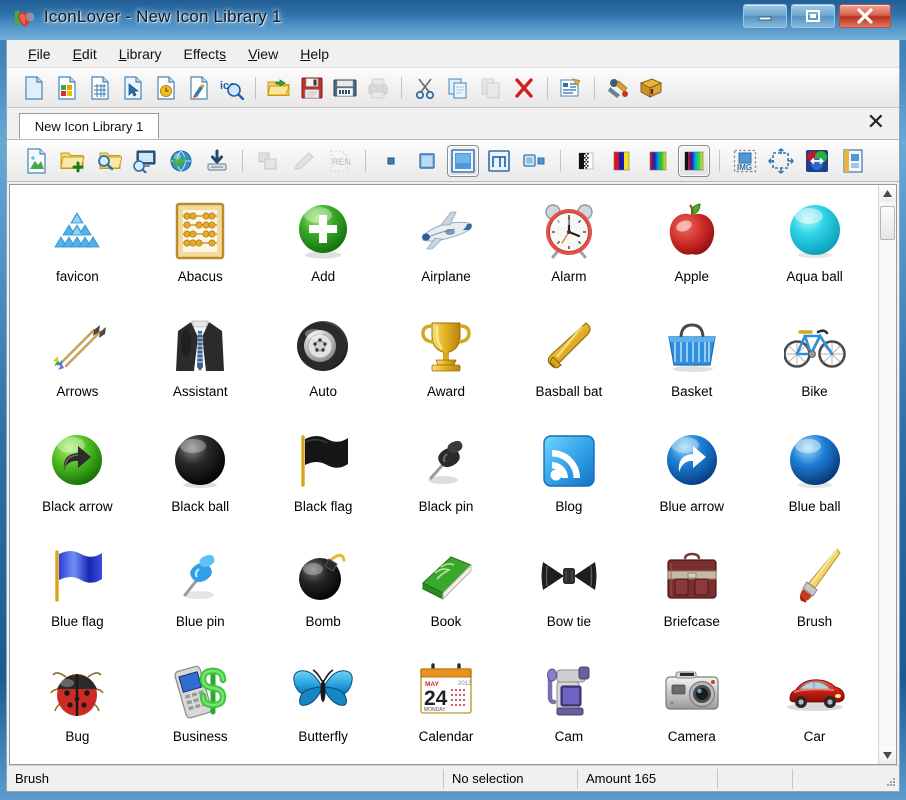  What do you see at coordinates (586, 161) in the screenshot?
I see `depth-monochrome-icon` at bounding box center [586, 161].